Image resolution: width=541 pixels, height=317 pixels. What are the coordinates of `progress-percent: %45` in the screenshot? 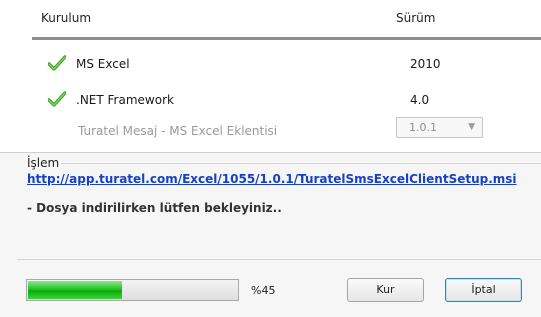 It's located at (263, 290).